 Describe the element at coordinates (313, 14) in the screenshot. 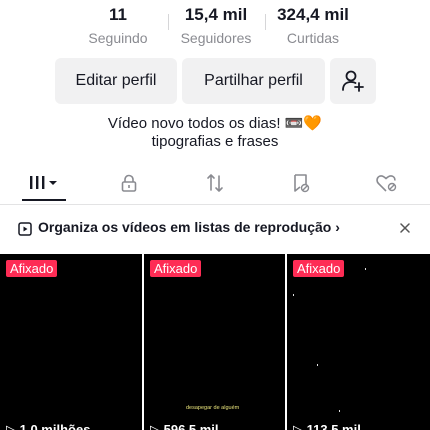

I see `likes-count: 324,4 mil` at that location.